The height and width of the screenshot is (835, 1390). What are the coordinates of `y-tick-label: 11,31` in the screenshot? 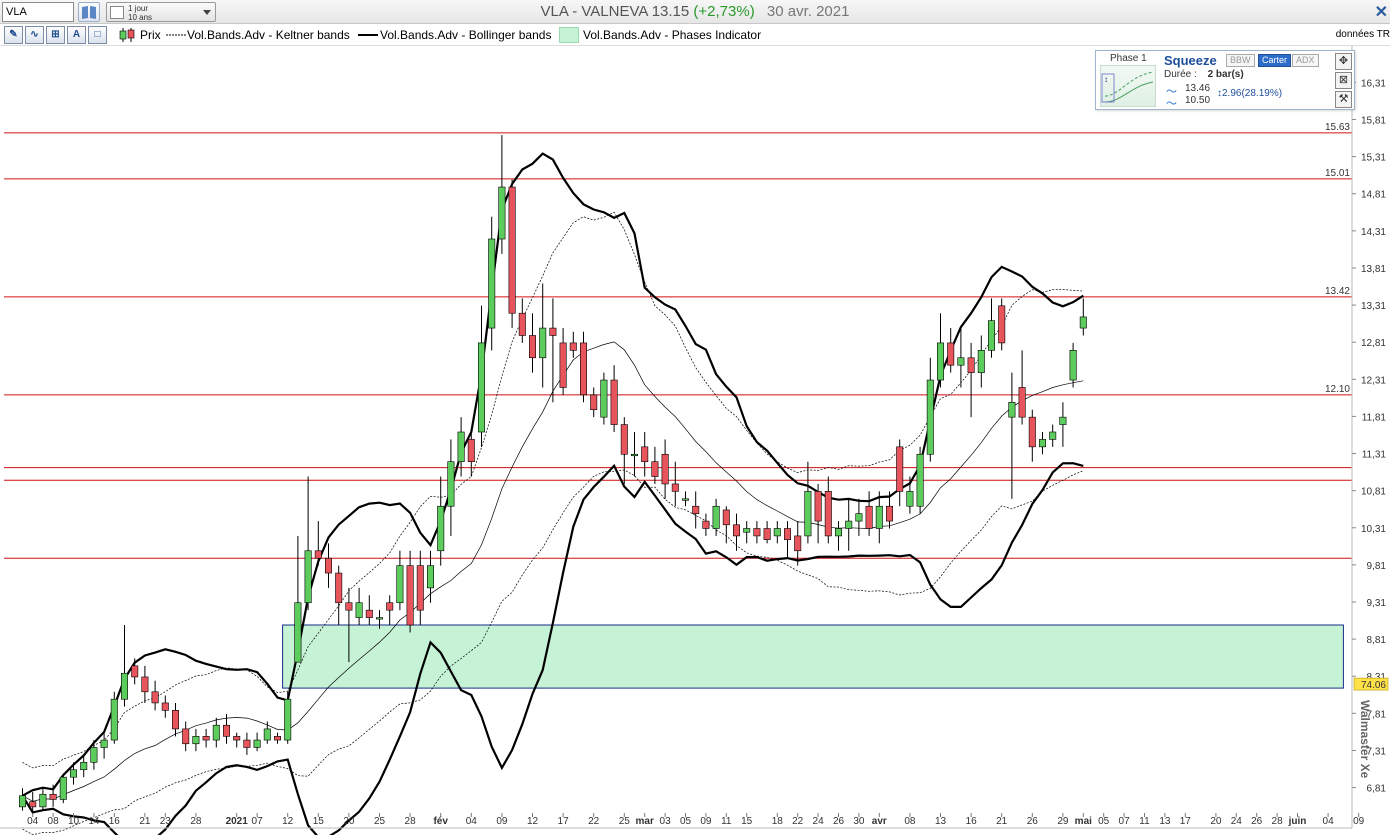 It's located at (1374, 455).